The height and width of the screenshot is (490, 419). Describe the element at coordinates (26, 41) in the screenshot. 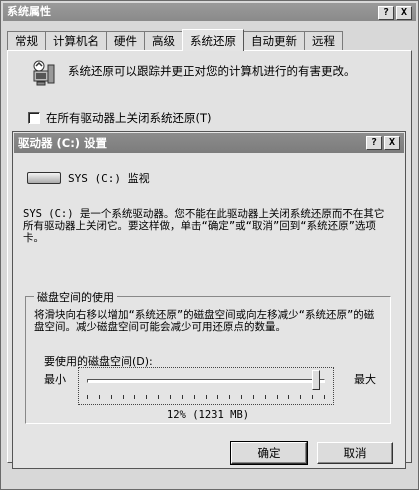

I see `tab-general: 常规` at that location.